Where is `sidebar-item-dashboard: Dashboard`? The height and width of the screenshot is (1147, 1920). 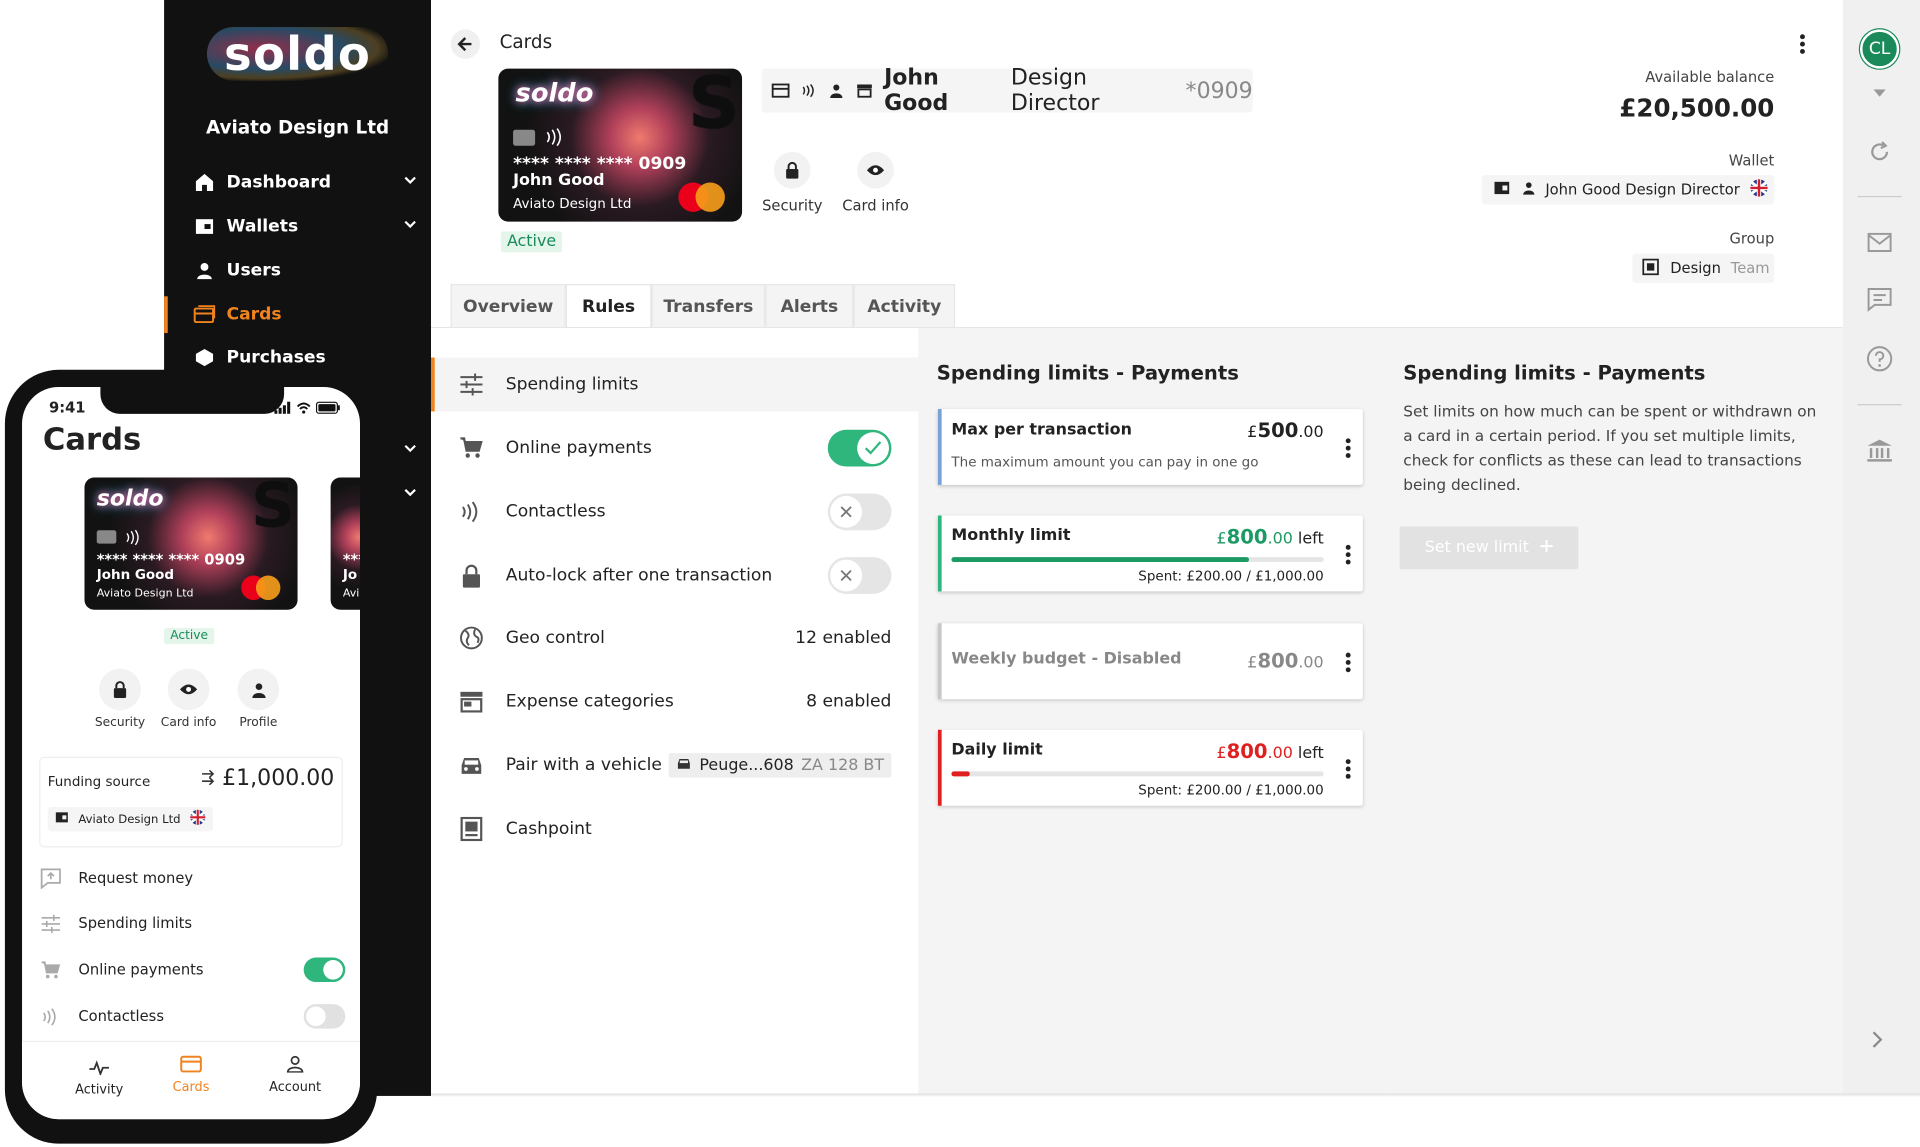 sidebar-item-dashboard: Dashboard is located at coordinates (297, 183).